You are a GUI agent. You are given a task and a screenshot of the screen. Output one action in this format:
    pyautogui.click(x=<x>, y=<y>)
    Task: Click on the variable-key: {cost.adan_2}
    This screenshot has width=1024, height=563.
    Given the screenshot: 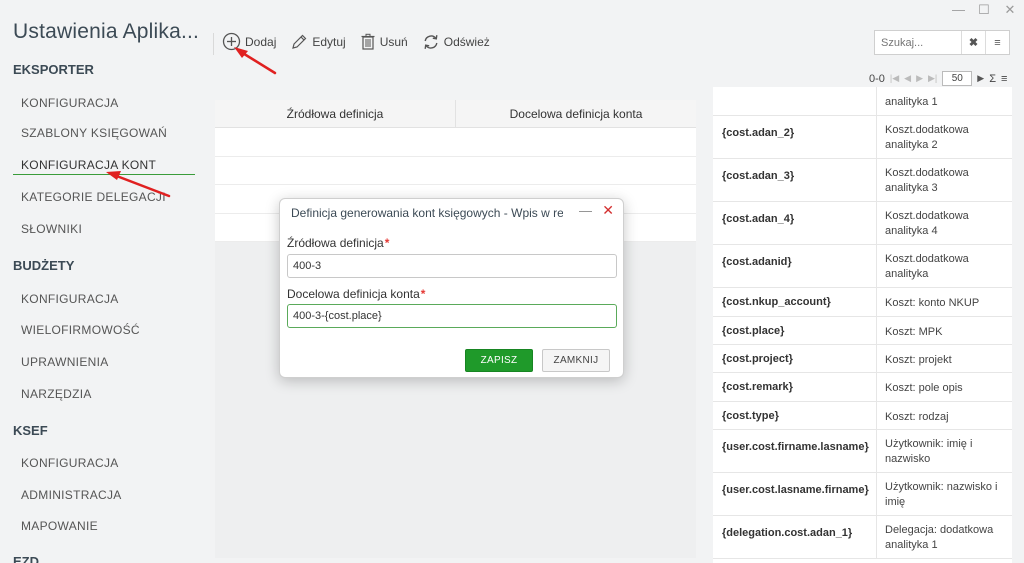 What is the action you would take?
    pyautogui.click(x=758, y=133)
    